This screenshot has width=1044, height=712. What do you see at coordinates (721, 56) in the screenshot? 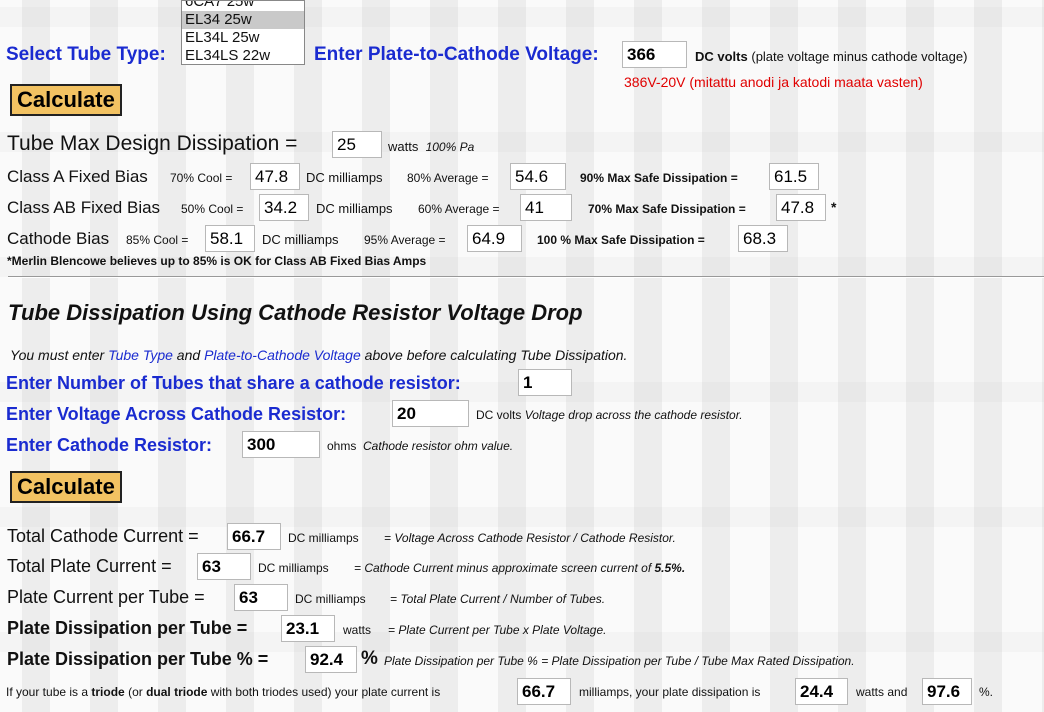
I see `plate-voltage-unit: DC volts` at bounding box center [721, 56].